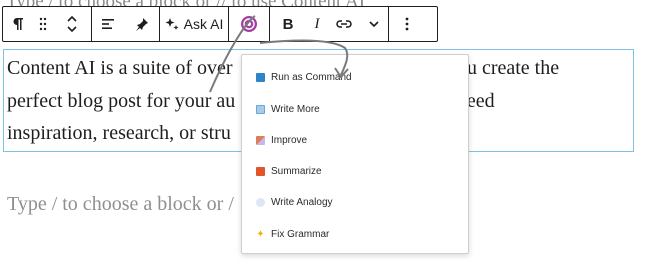  What do you see at coordinates (289, 140) in the screenshot?
I see `menu-item-label: Improve` at bounding box center [289, 140].